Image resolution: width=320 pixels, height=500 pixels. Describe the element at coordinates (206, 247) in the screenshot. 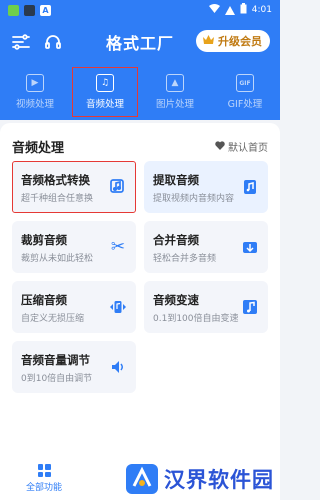

I see `card-merge-audio: 合并音频 轻松合并多音频` at that location.